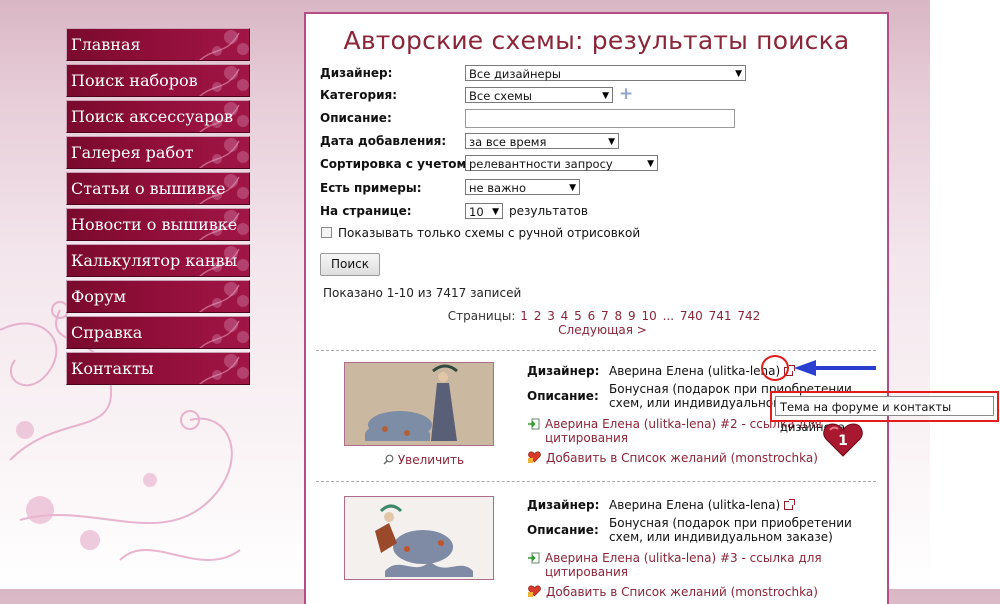 The width and height of the screenshot is (1000, 604). Describe the element at coordinates (158, 332) in the screenshot. I see `menu-item-help: Справка` at that location.